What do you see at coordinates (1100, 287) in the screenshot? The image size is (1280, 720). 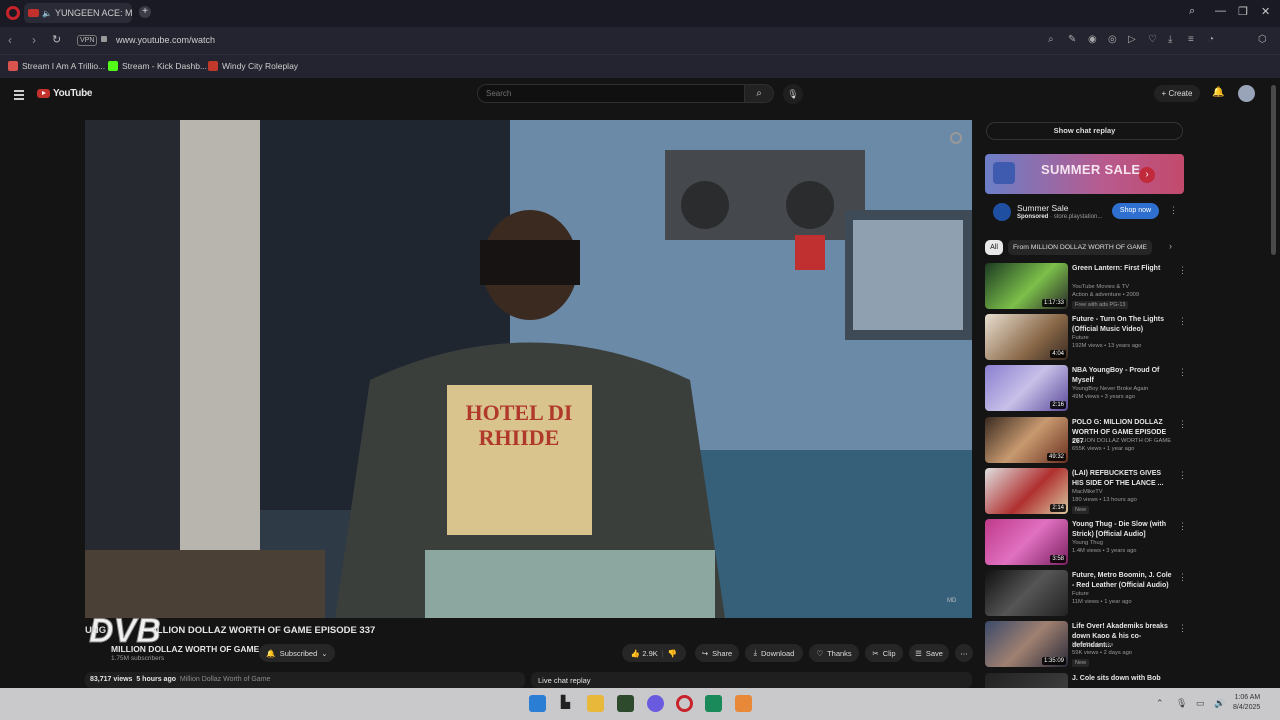 I see `recommendation-channel: YouTube Movies & TV` at bounding box center [1100, 287].